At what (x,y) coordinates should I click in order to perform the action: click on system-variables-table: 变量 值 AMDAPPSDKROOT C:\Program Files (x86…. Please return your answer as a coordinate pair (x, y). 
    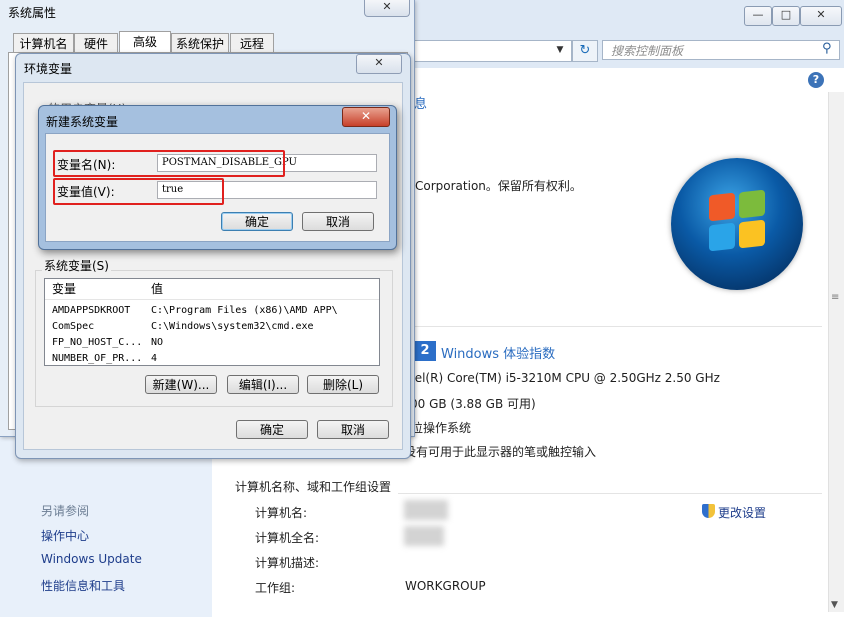
    Looking at the image, I should click on (212, 322).